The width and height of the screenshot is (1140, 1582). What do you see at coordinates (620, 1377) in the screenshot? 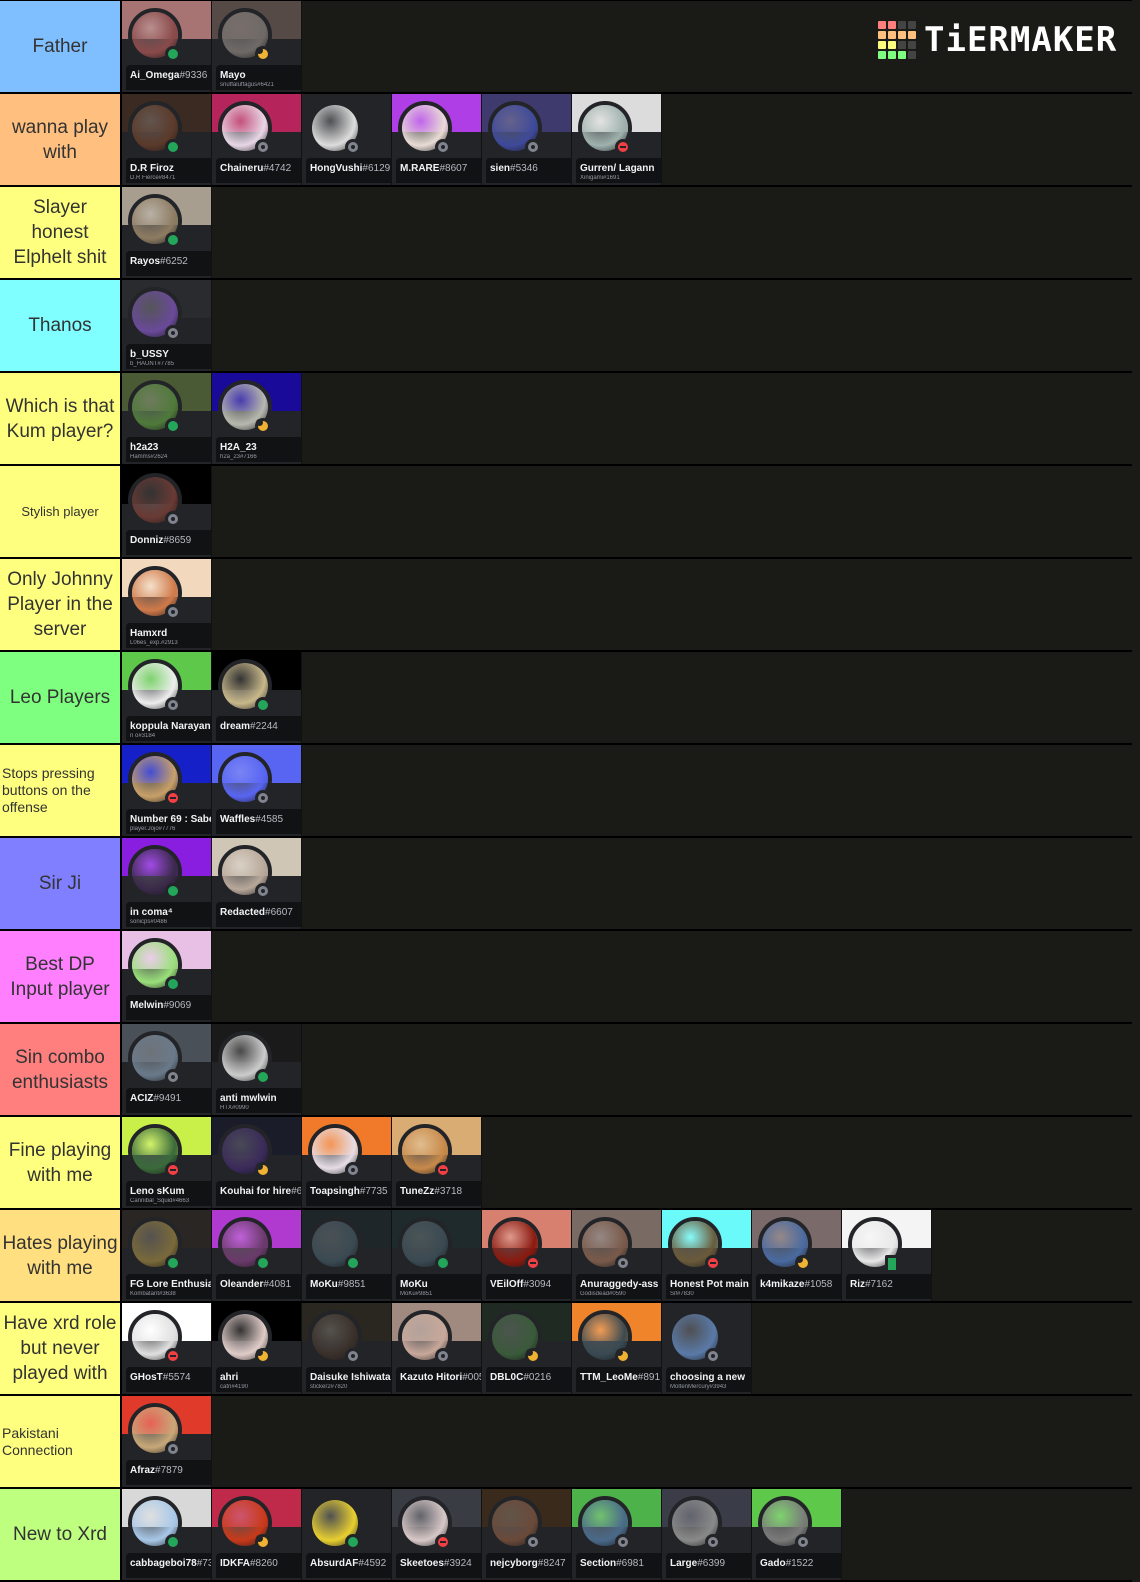
I see `username: TTM_LeoMe#891` at bounding box center [620, 1377].